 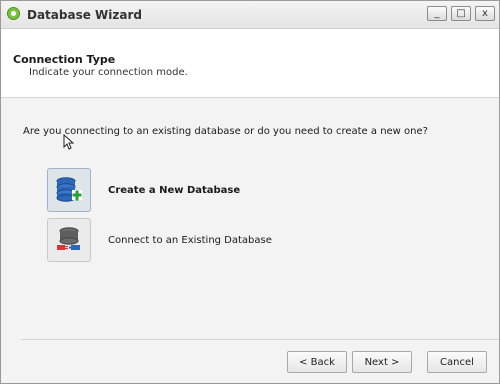 What do you see at coordinates (317, 362) in the screenshot?
I see `back-button: < Back` at bounding box center [317, 362].